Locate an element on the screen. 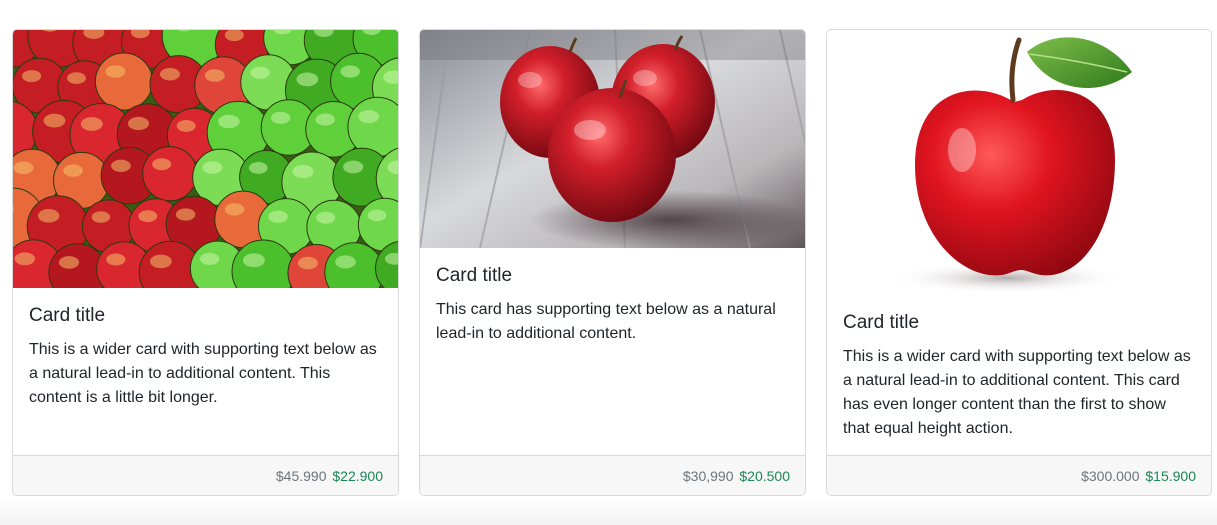 This screenshot has width=1217, height=525. page-bottom-shadow is located at coordinates (608, 511).